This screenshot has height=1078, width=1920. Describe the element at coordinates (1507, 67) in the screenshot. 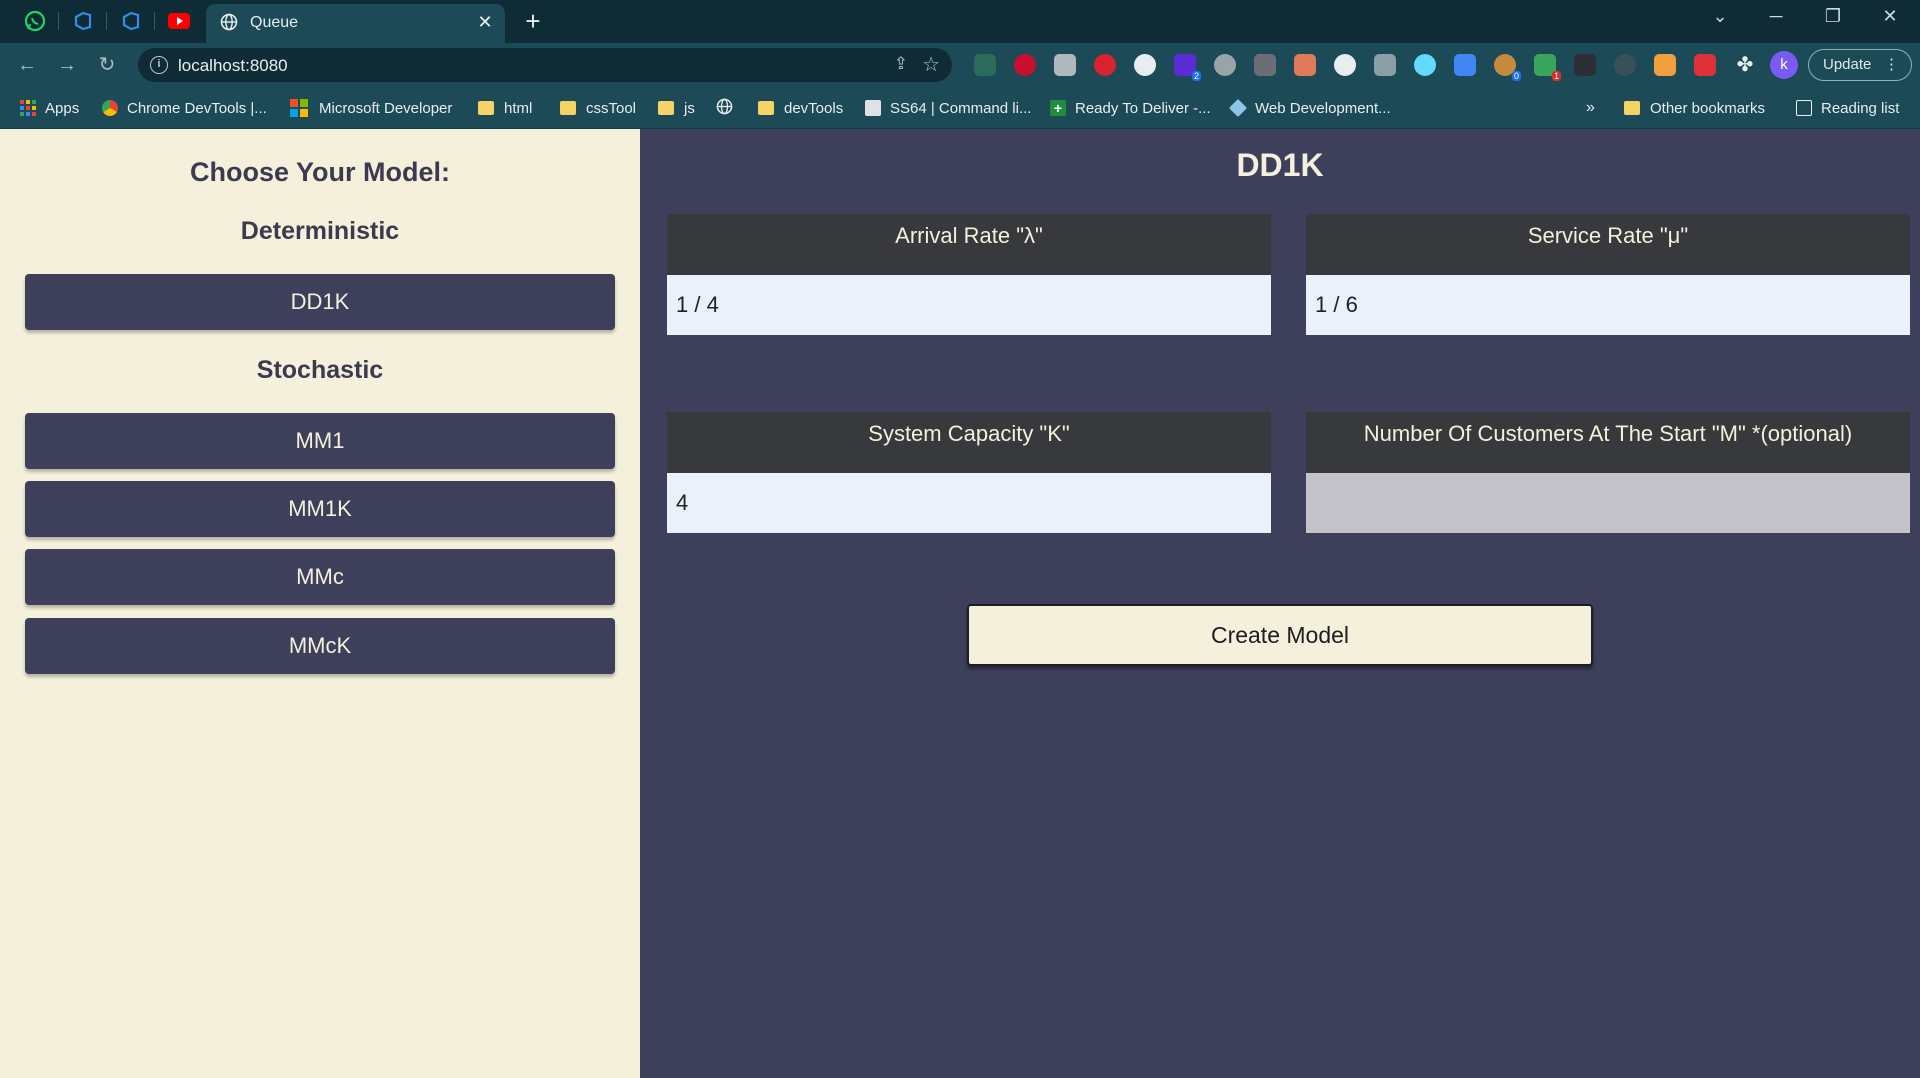

I see `cookie-extension-icon: 0` at that location.